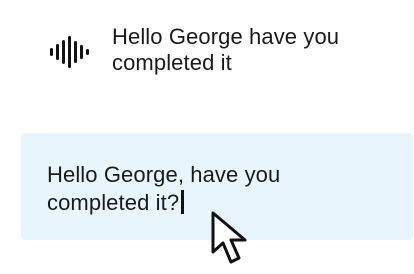 The height and width of the screenshot is (274, 414). What do you see at coordinates (69, 52) in the screenshot?
I see `waveform-icon` at bounding box center [69, 52].